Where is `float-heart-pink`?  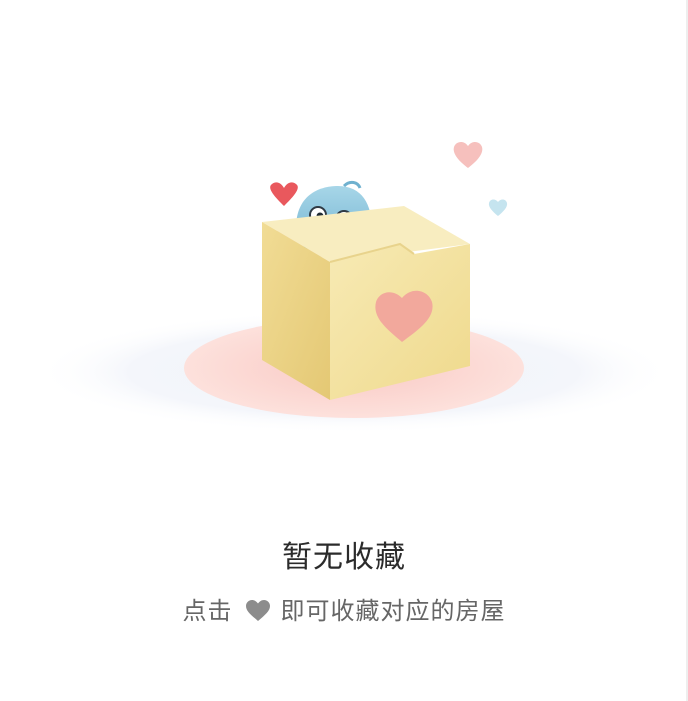 float-heart-pink is located at coordinates (468, 154).